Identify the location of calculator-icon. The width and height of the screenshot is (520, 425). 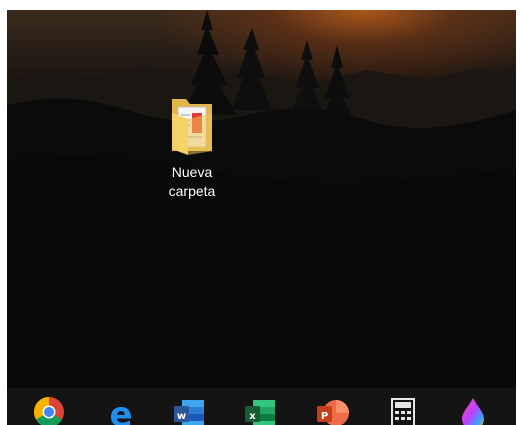
(403, 411).